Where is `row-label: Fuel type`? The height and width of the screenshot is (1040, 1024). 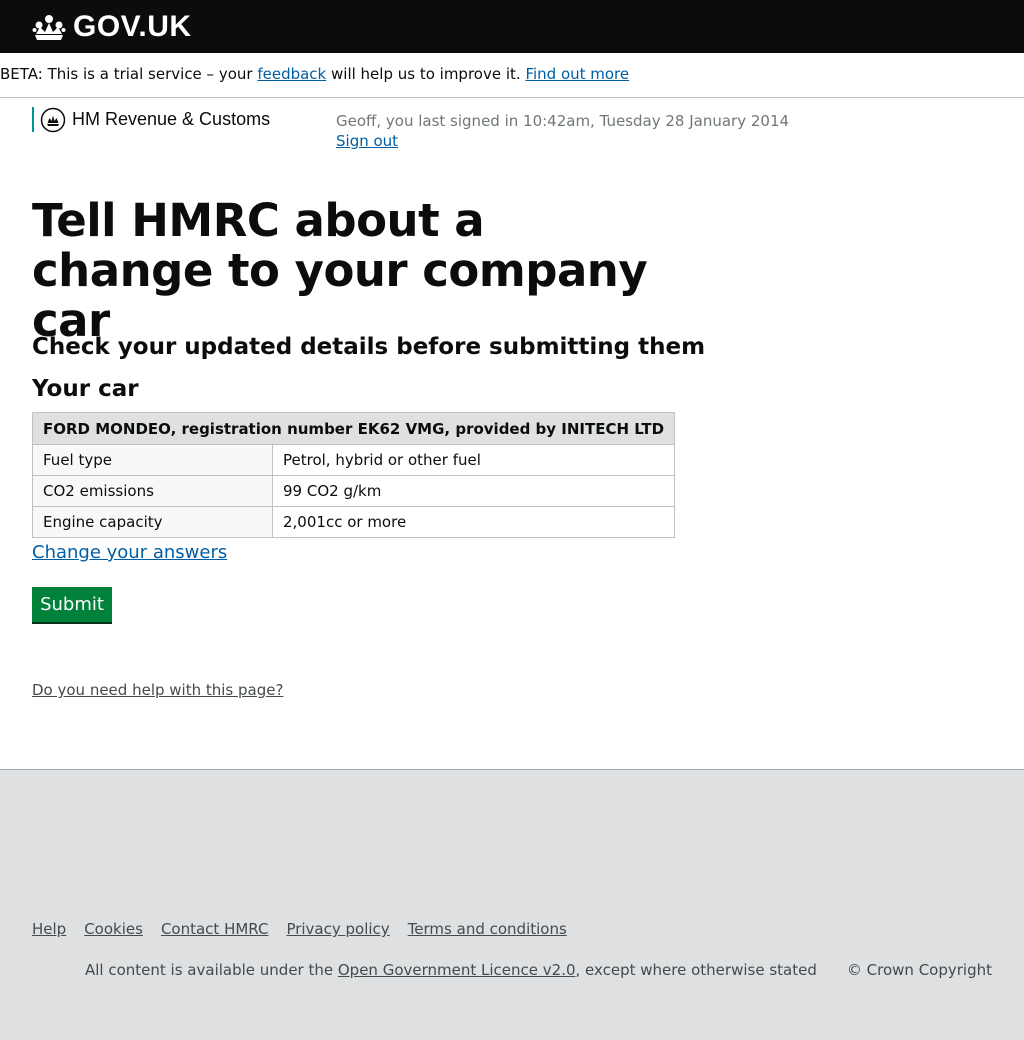 row-label: Fuel type is located at coordinates (152, 460).